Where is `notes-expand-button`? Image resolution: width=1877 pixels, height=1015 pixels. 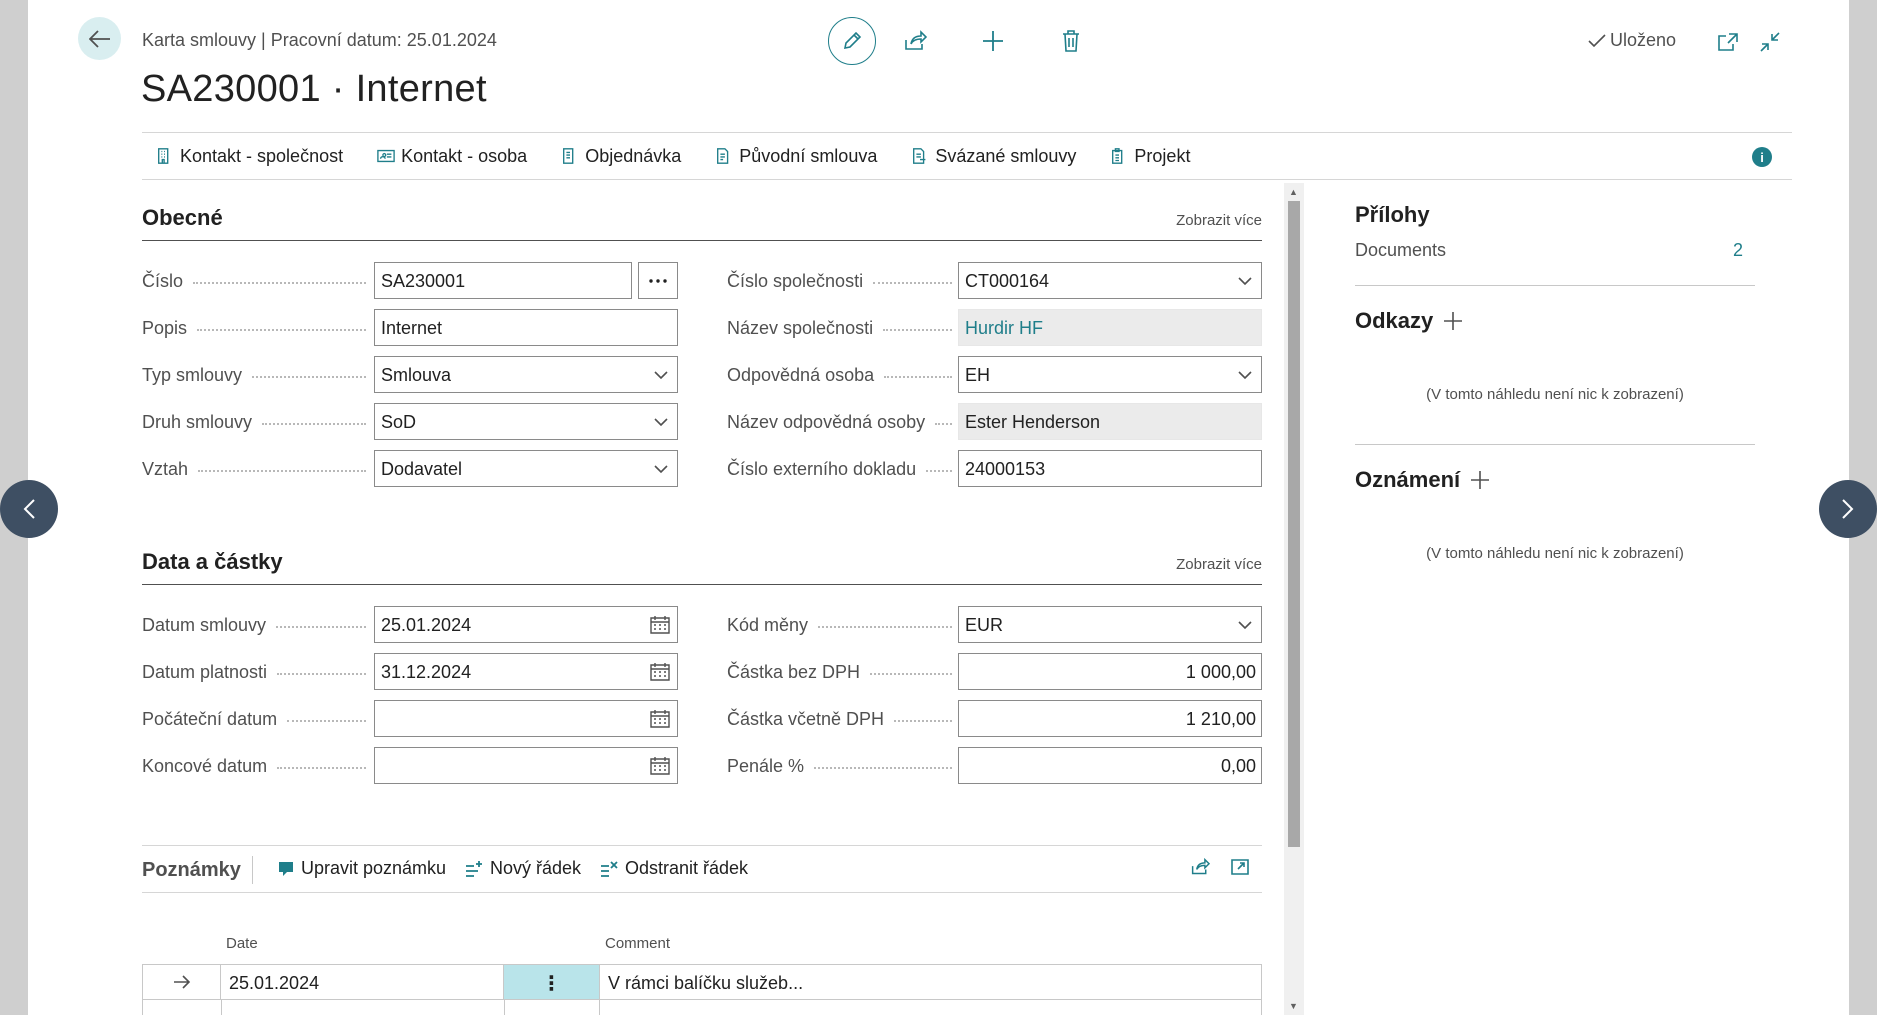
notes-expand-button is located at coordinates (1240, 867).